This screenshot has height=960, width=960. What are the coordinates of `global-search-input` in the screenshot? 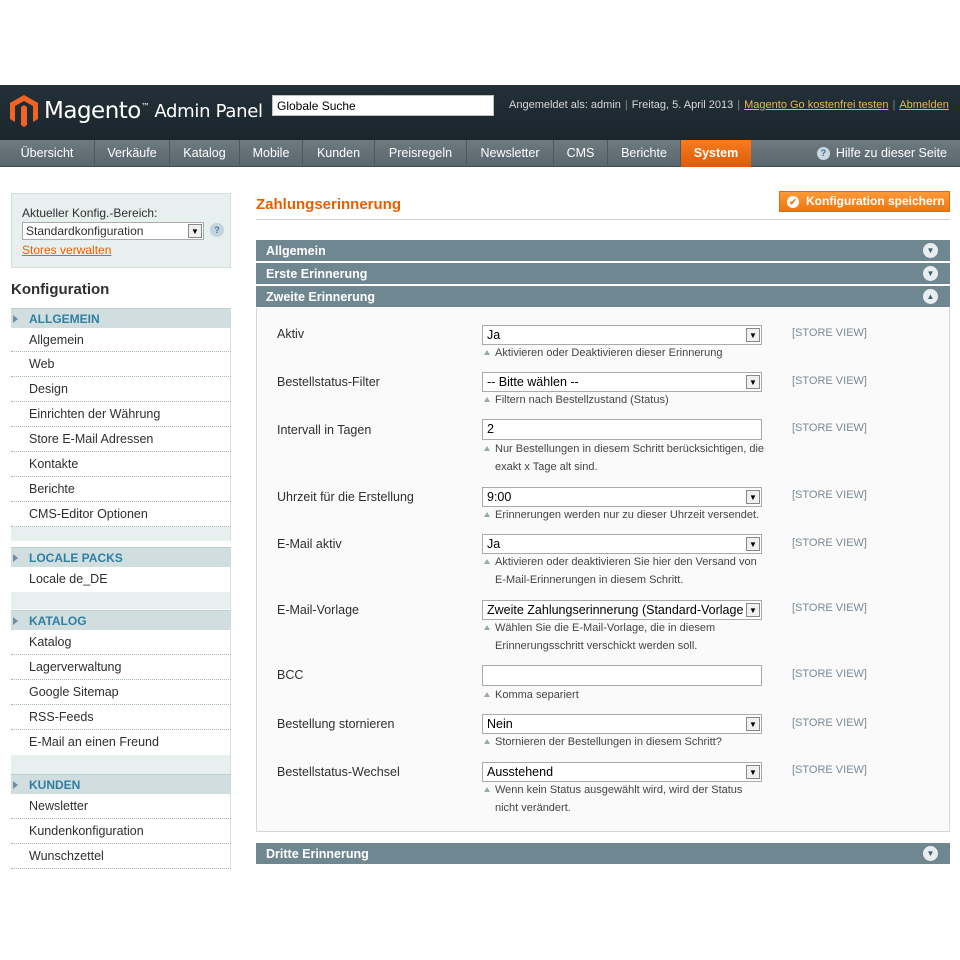 It's located at (383, 105).